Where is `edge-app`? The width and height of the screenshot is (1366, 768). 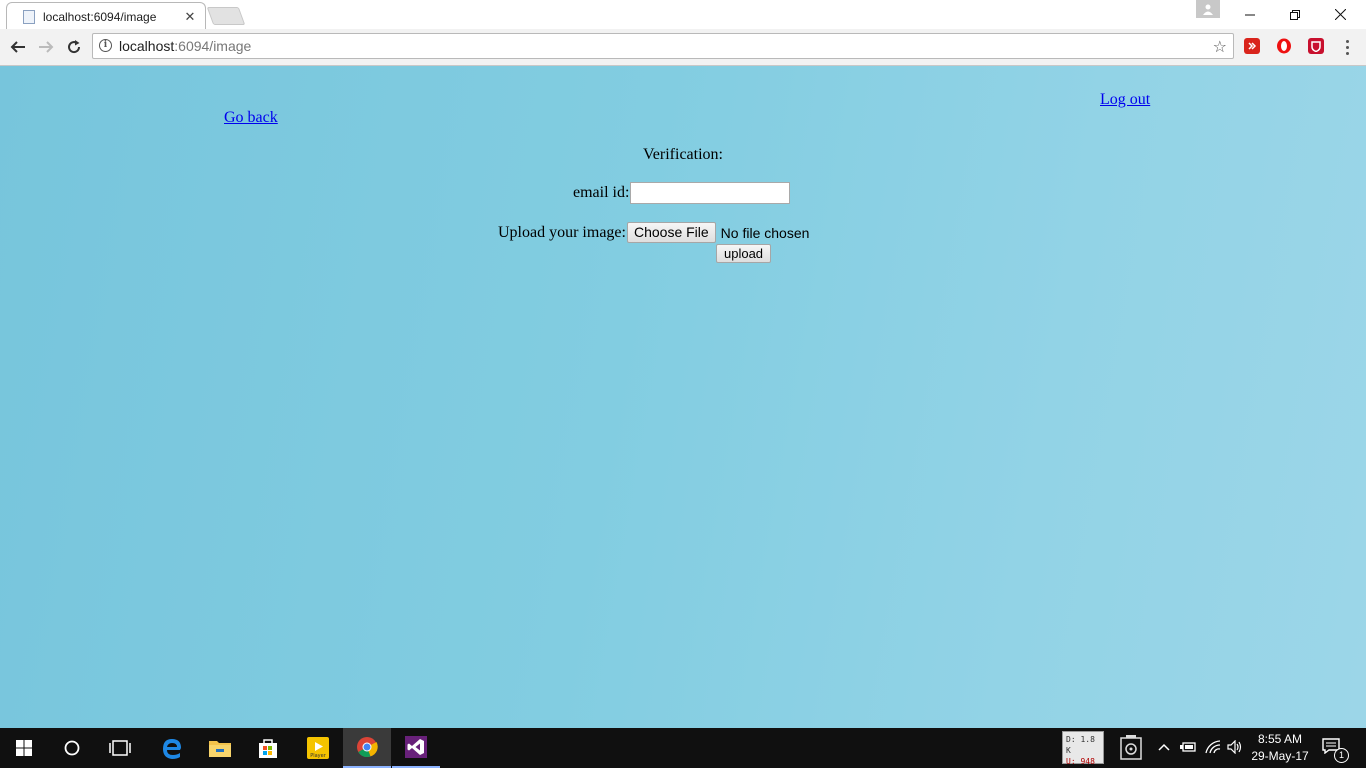 edge-app is located at coordinates (172, 748).